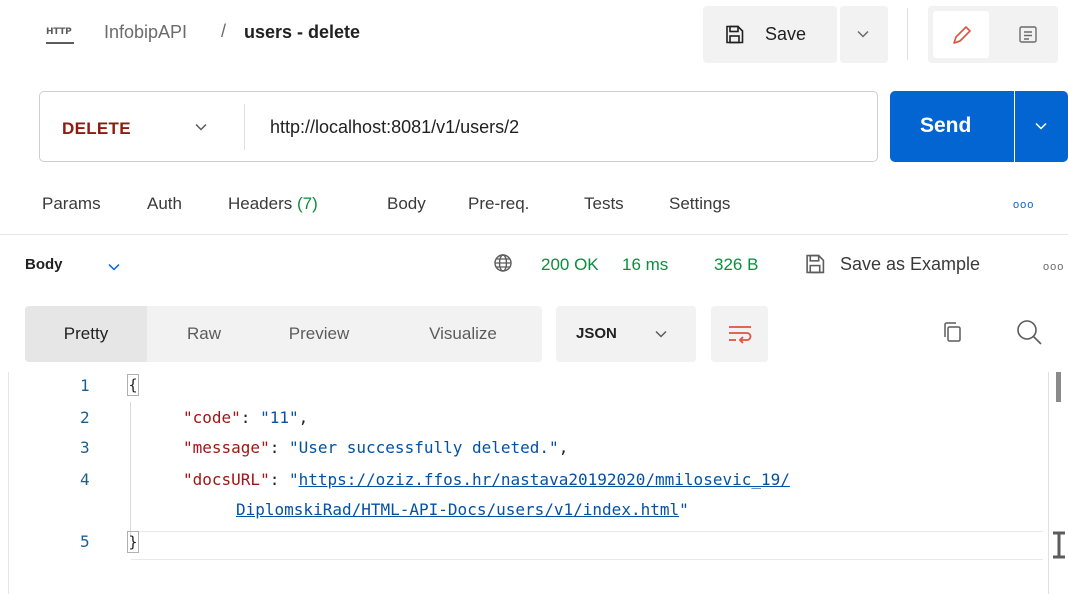 The width and height of the screenshot is (1068, 594). What do you see at coordinates (319, 334) in the screenshot?
I see `tab-preview: Preview` at bounding box center [319, 334].